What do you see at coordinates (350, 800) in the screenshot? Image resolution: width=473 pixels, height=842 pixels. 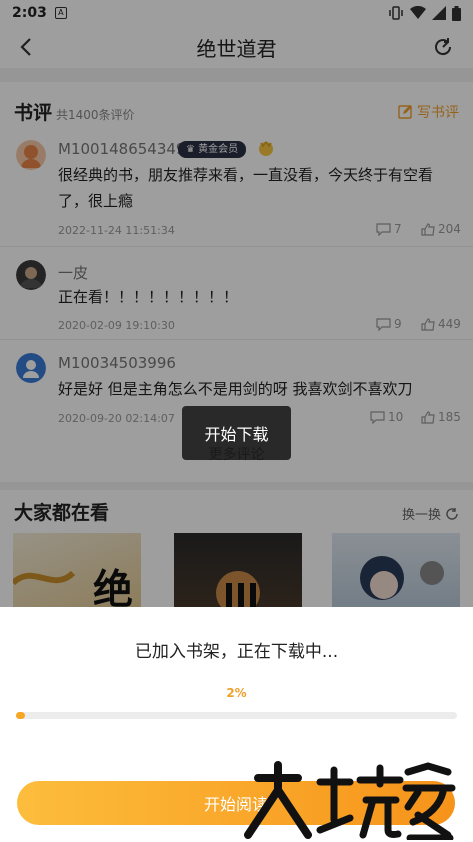 I see `watermark-logo` at bounding box center [350, 800].